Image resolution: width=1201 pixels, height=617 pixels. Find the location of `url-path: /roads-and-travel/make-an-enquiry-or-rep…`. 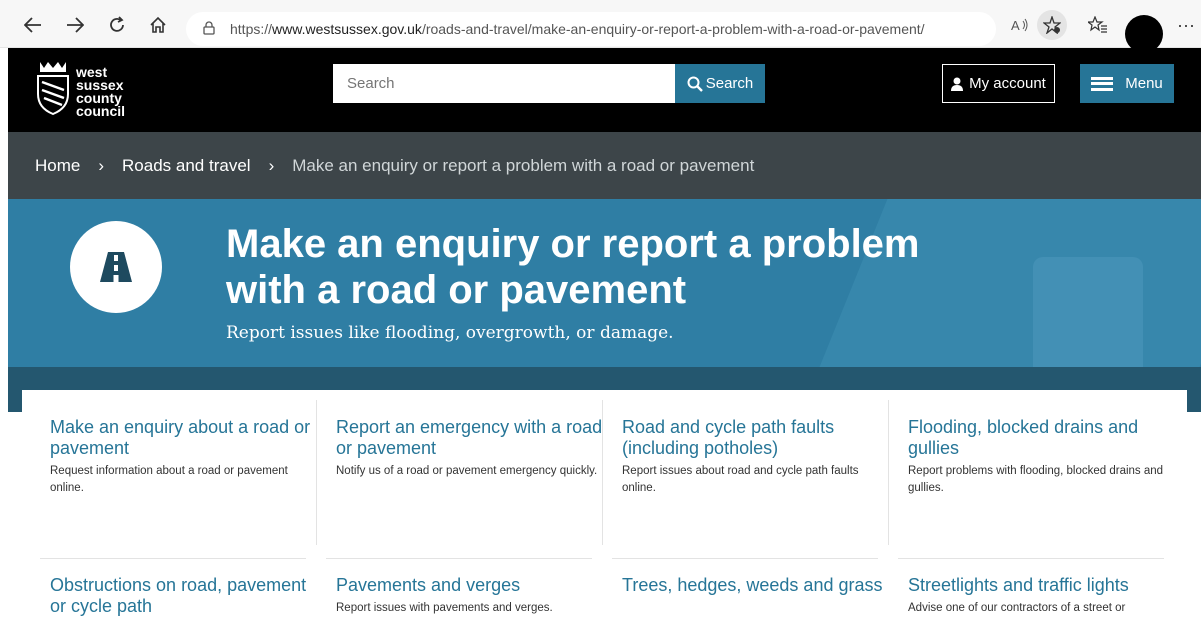

url-path: /roads-and-travel/make-an-enquiry-or-rep… is located at coordinates (673, 29).